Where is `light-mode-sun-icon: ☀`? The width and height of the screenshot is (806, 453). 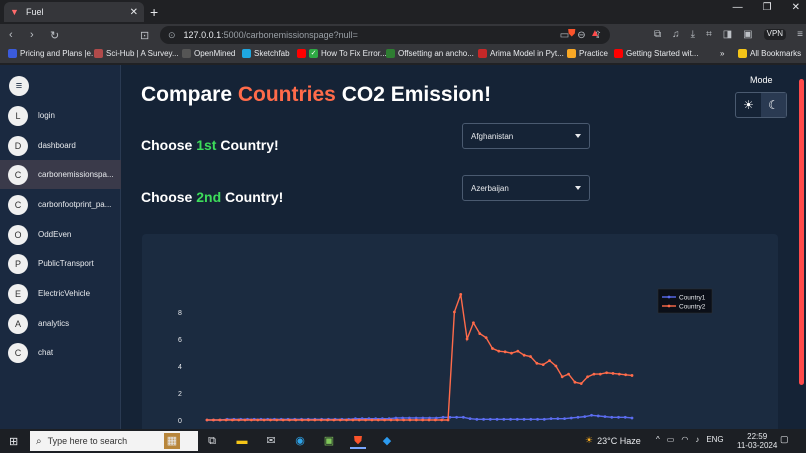
light-mode-sun-icon: ☀ is located at coordinates (748, 105).